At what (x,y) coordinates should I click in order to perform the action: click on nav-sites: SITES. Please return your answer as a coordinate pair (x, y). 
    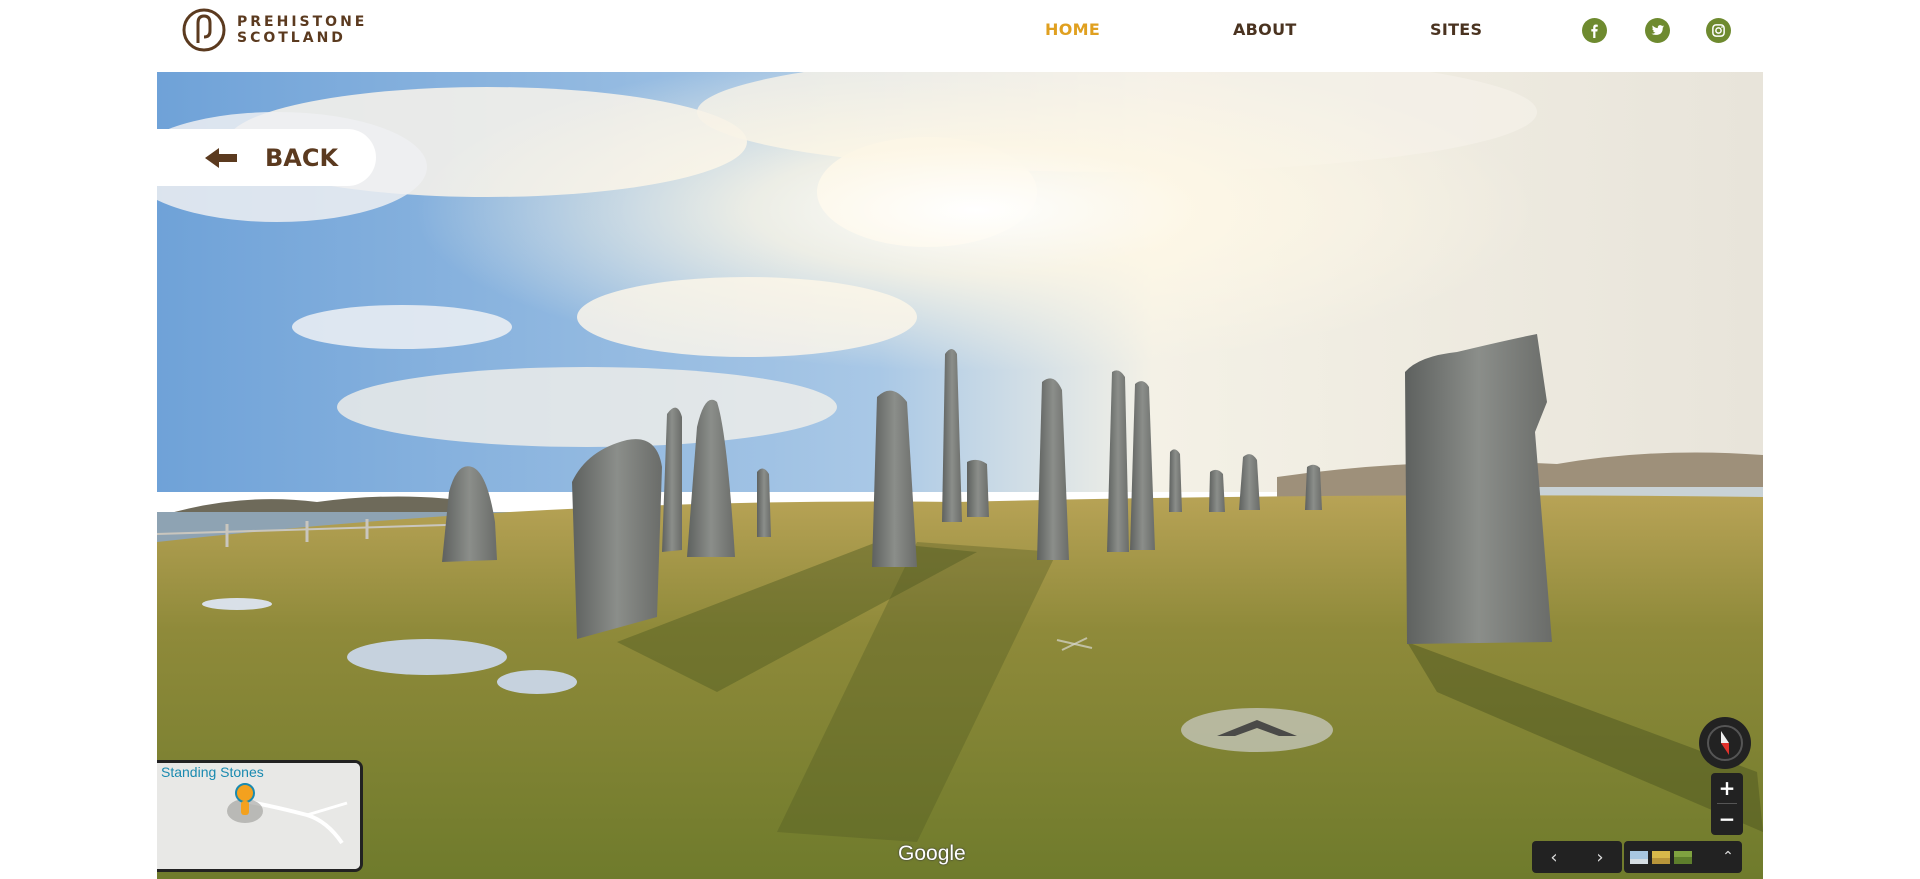
    Looking at the image, I should click on (1456, 29).